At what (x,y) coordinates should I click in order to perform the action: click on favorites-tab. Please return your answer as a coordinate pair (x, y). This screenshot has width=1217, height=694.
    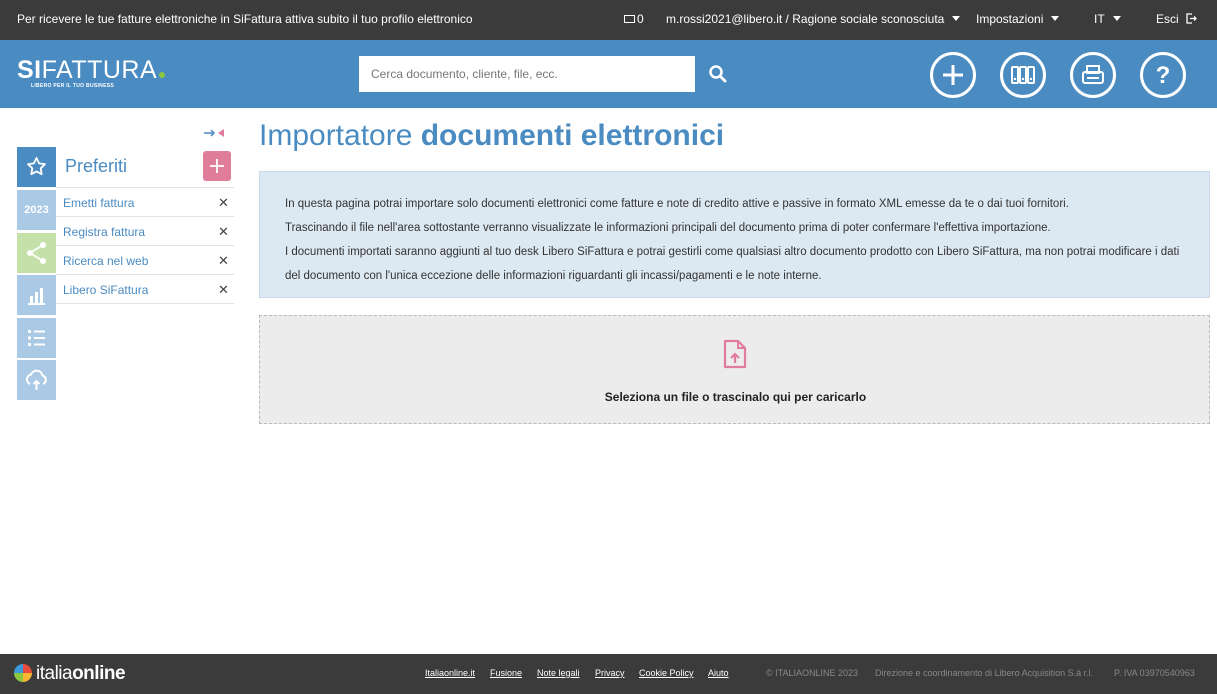
    Looking at the image, I should click on (36, 167).